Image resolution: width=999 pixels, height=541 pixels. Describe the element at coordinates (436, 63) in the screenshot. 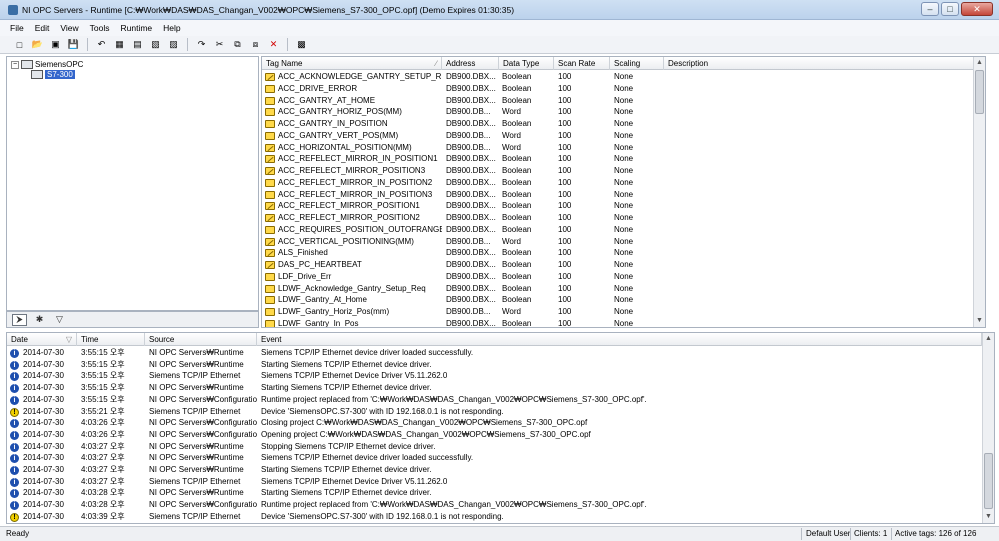

I see `sort-indicator-icon: ∕` at that location.